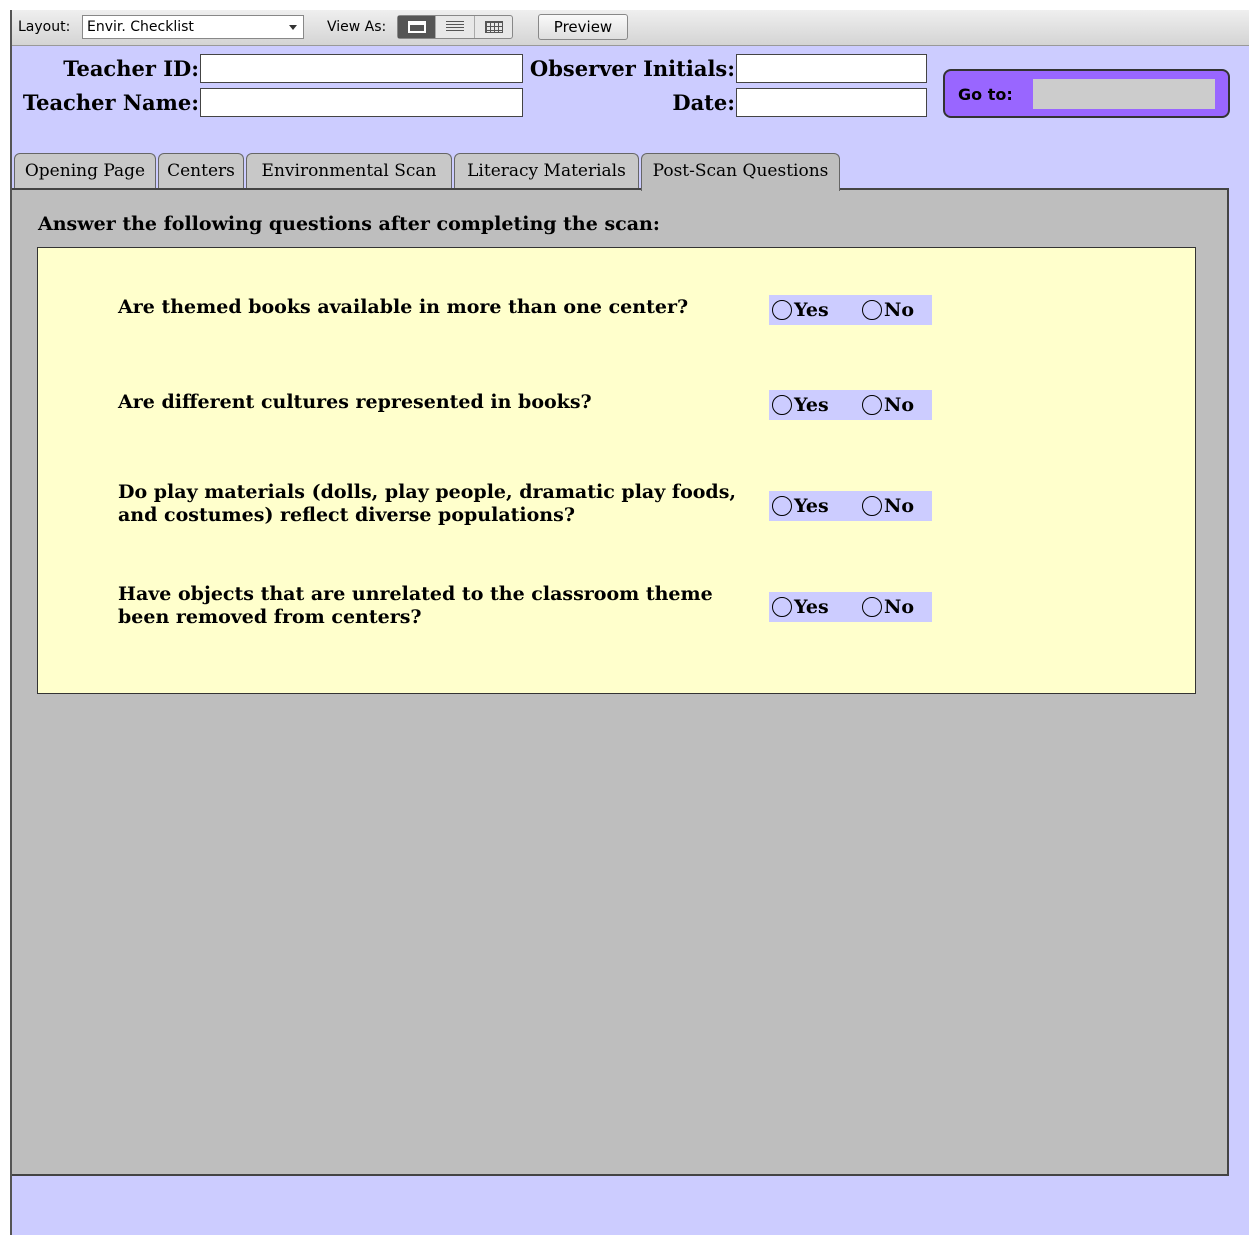 The width and height of the screenshot is (1249, 1235). I want to click on date-field, so click(831, 102).